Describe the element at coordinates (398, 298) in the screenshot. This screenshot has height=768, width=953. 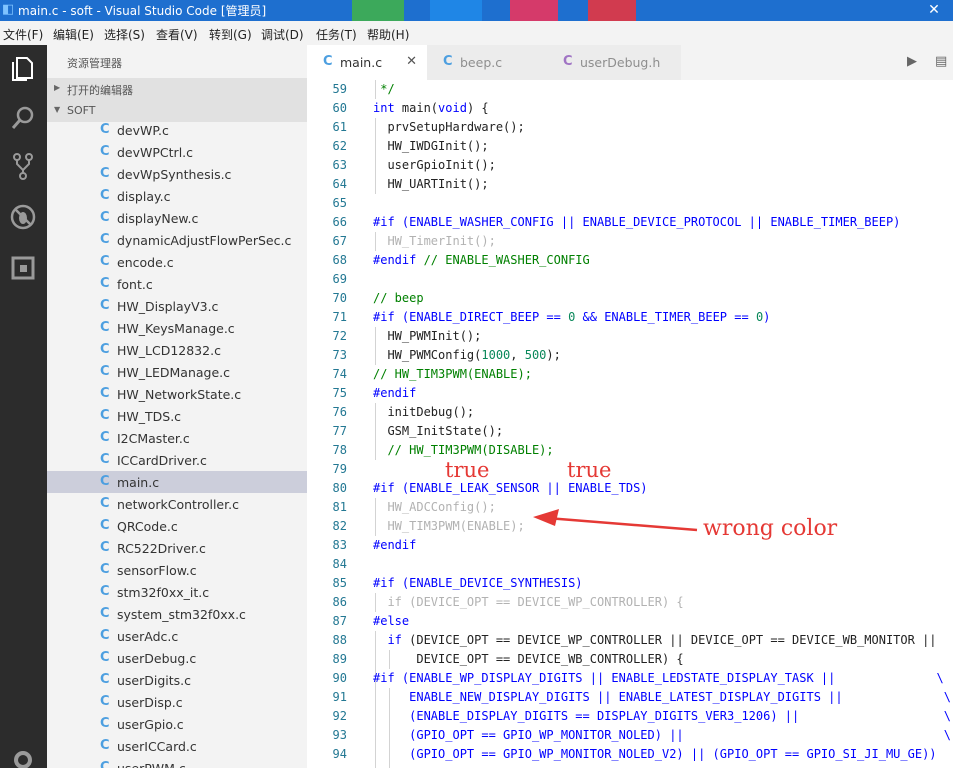
I see `code-text: // beep` at that location.